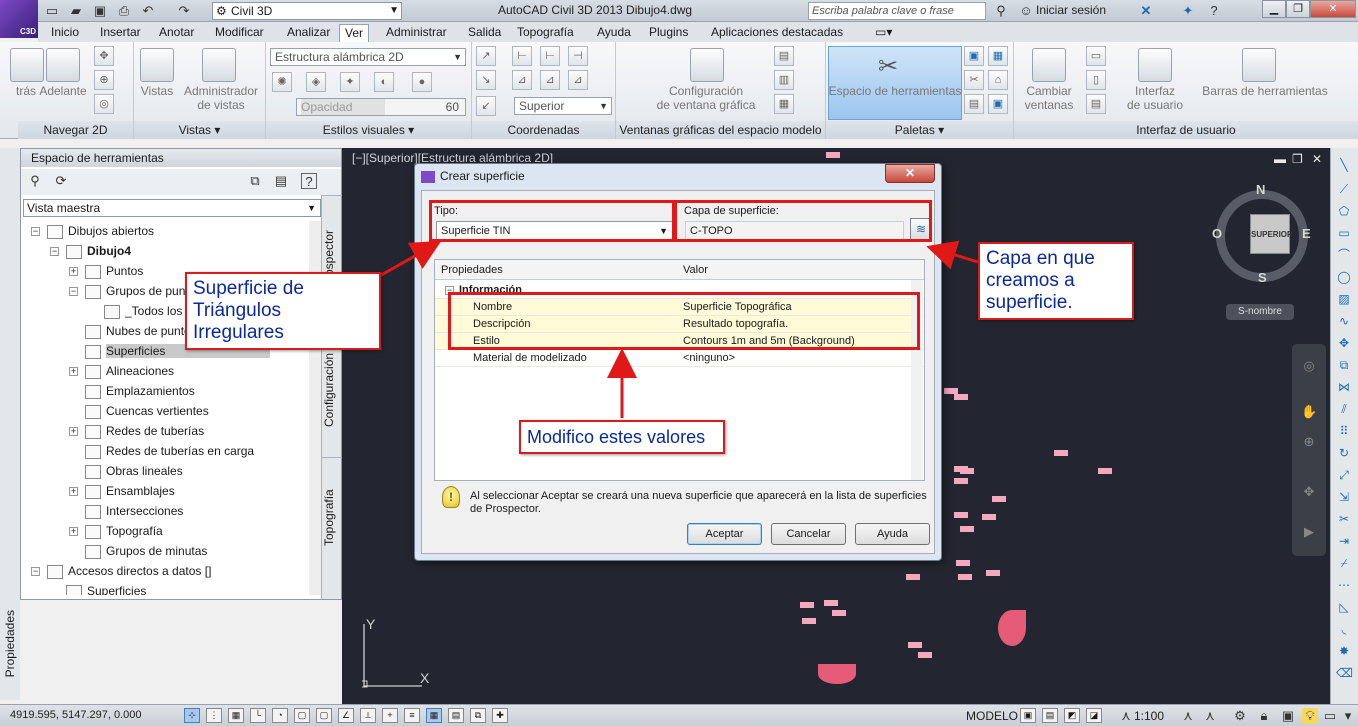 Image resolution: width=1358 pixels, height=726 pixels. Describe the element at coordinates (236, 715) in the screenshot. I see `grid-icon: ▦` at that location.